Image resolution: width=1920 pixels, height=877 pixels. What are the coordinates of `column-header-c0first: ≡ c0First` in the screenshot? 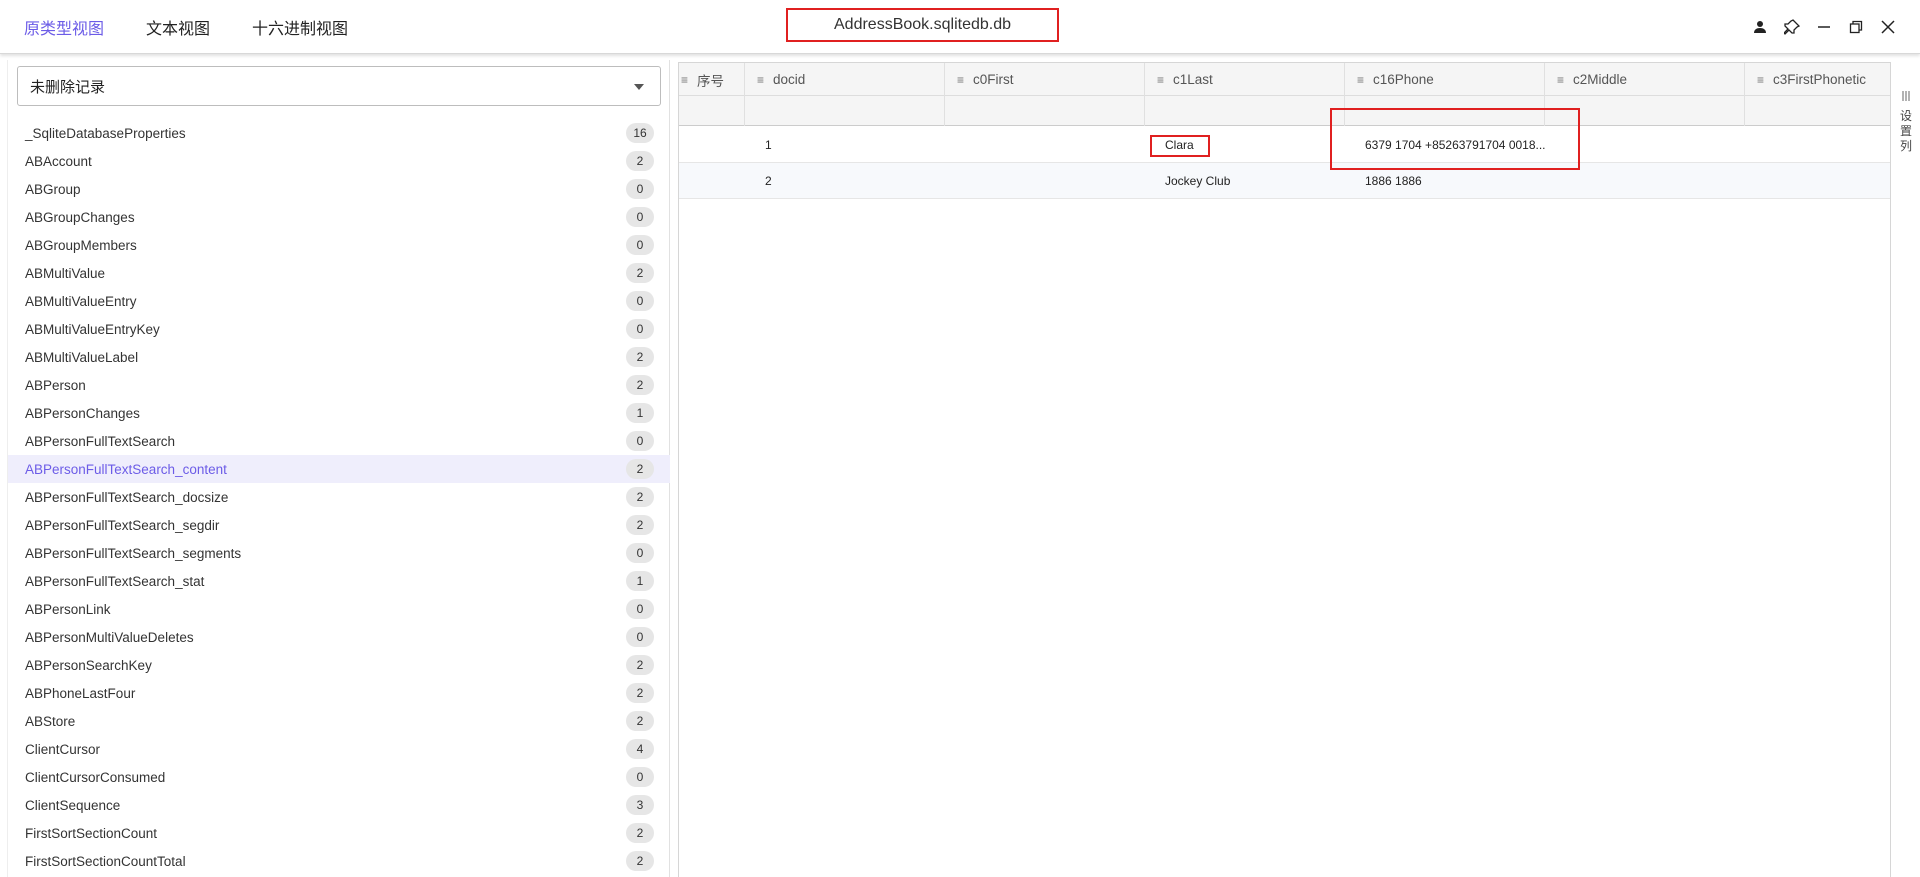 It's located at (1045, 79).